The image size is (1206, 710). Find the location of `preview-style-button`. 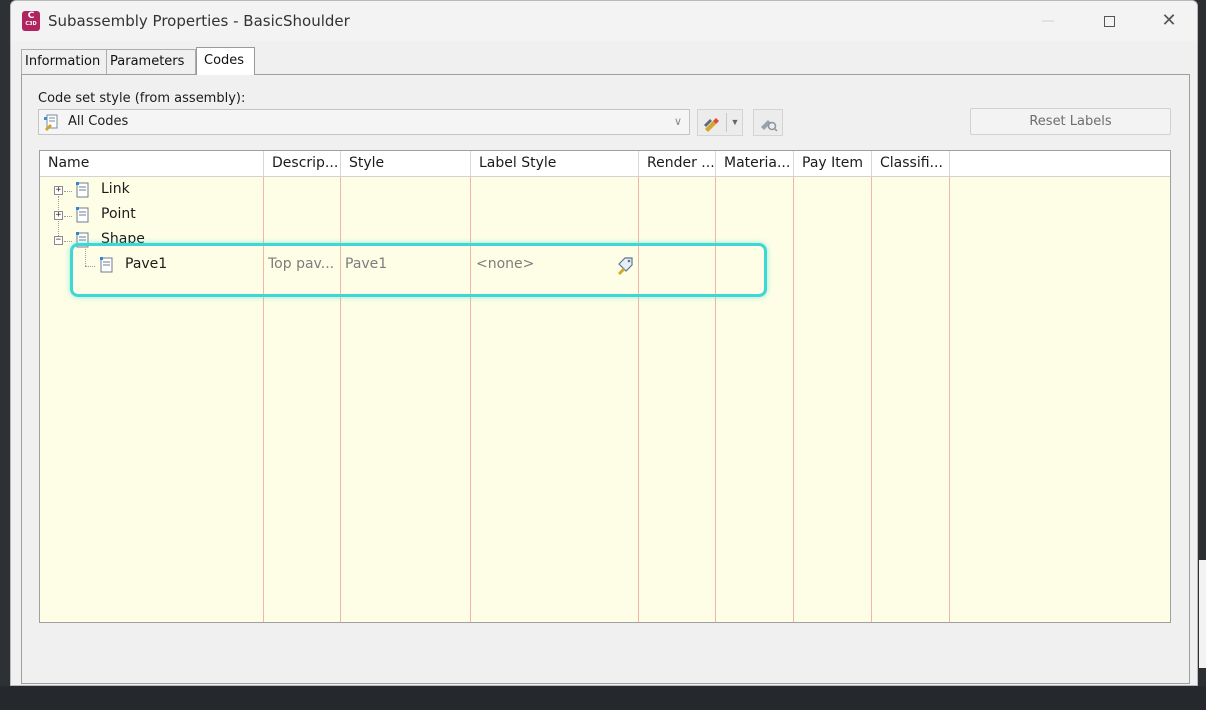

preview-style-button is located at coordinates (768, 122).